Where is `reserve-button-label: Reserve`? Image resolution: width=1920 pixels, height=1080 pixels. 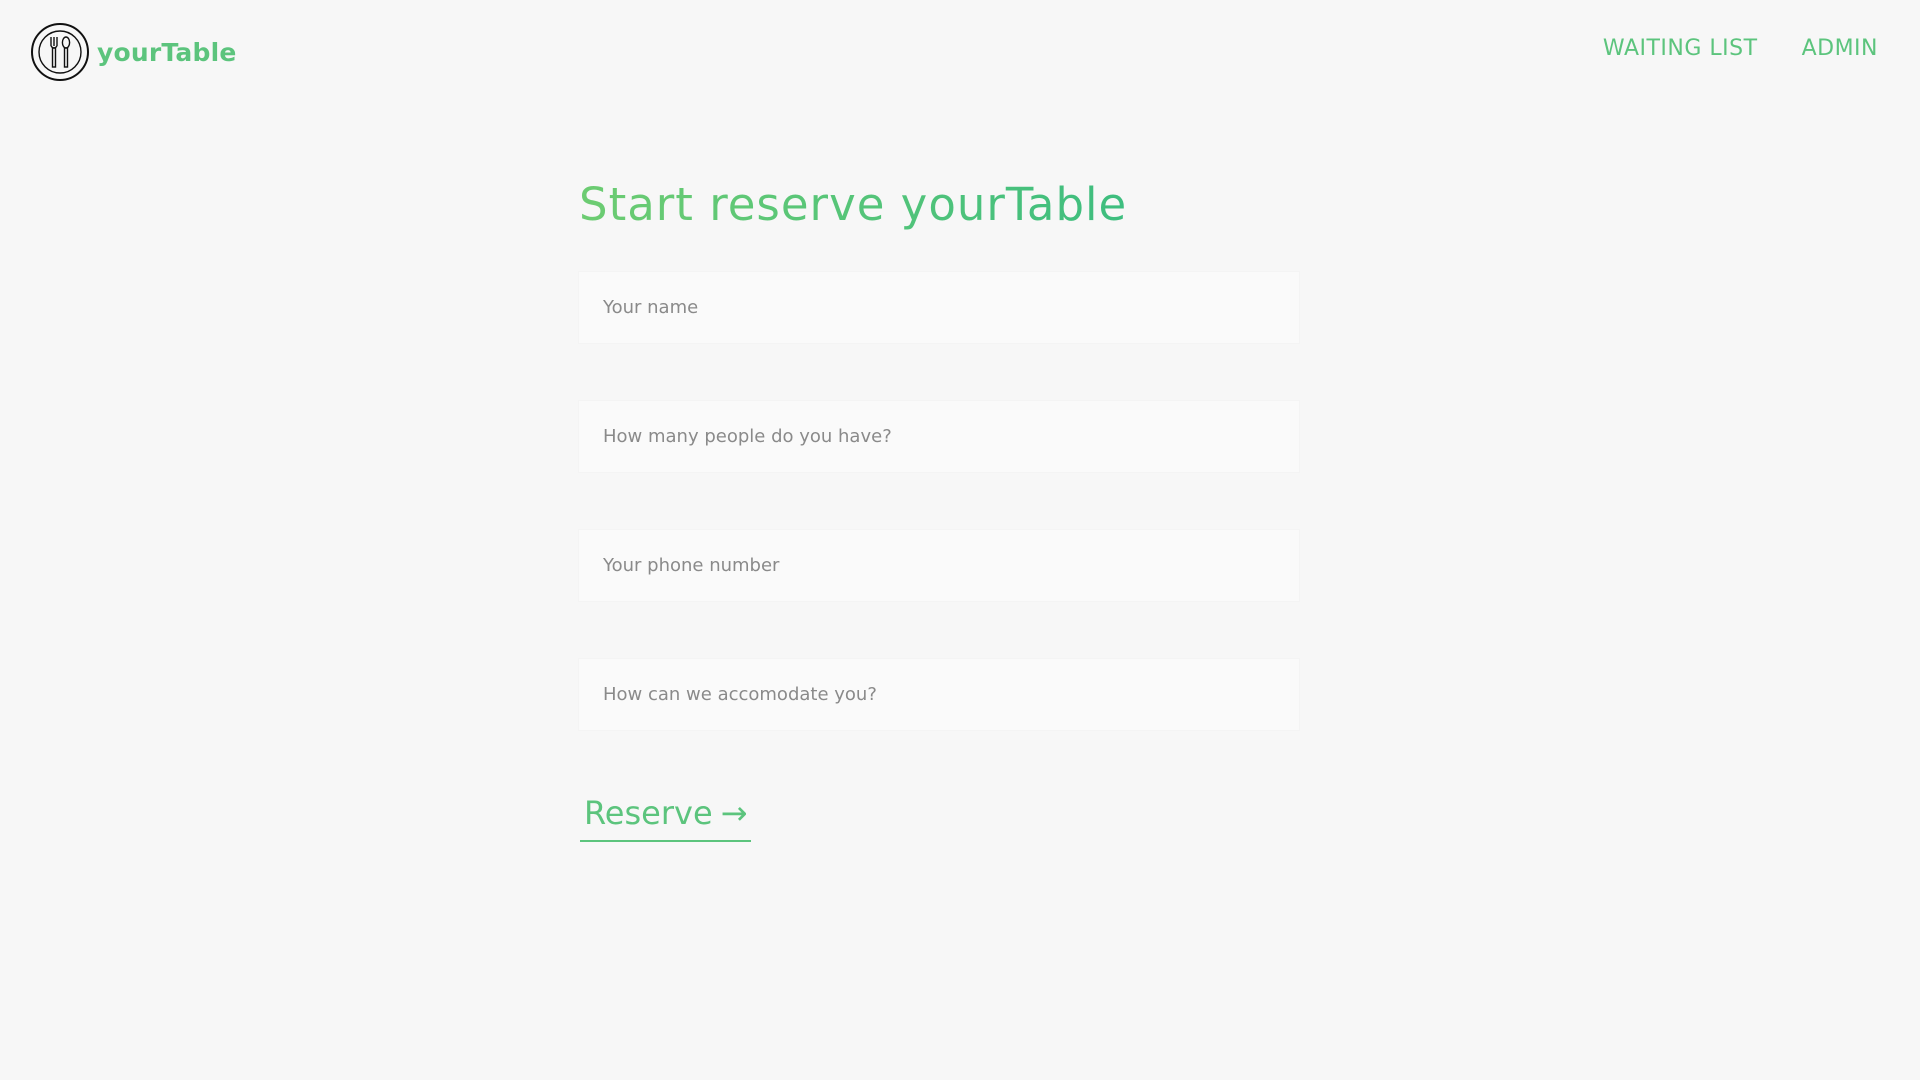 reserve-button-label: Reserve is located at coordinates (648, 813).